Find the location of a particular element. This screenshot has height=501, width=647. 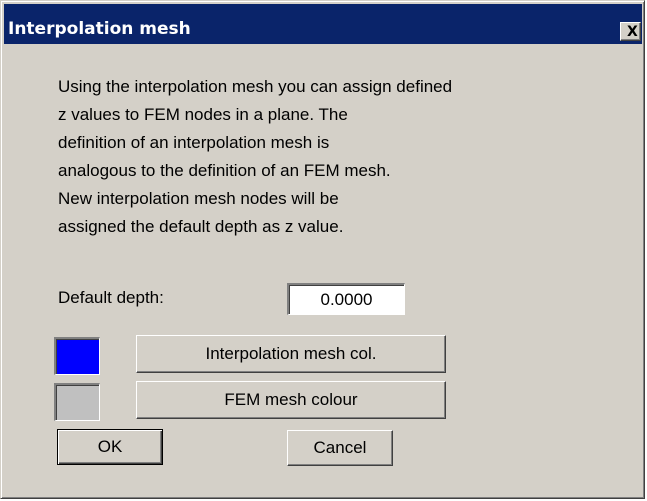

interpolation-mesh-colour-button: Interpolation mesh col. is located at coordinates (291, 354).